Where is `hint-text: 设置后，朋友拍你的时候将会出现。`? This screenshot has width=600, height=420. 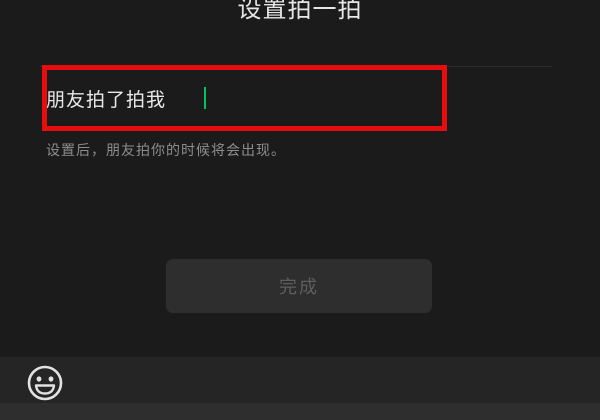 hint-text: 设置后，朋友拍你的时候将会出现。 is located at coordinates (166, 151).